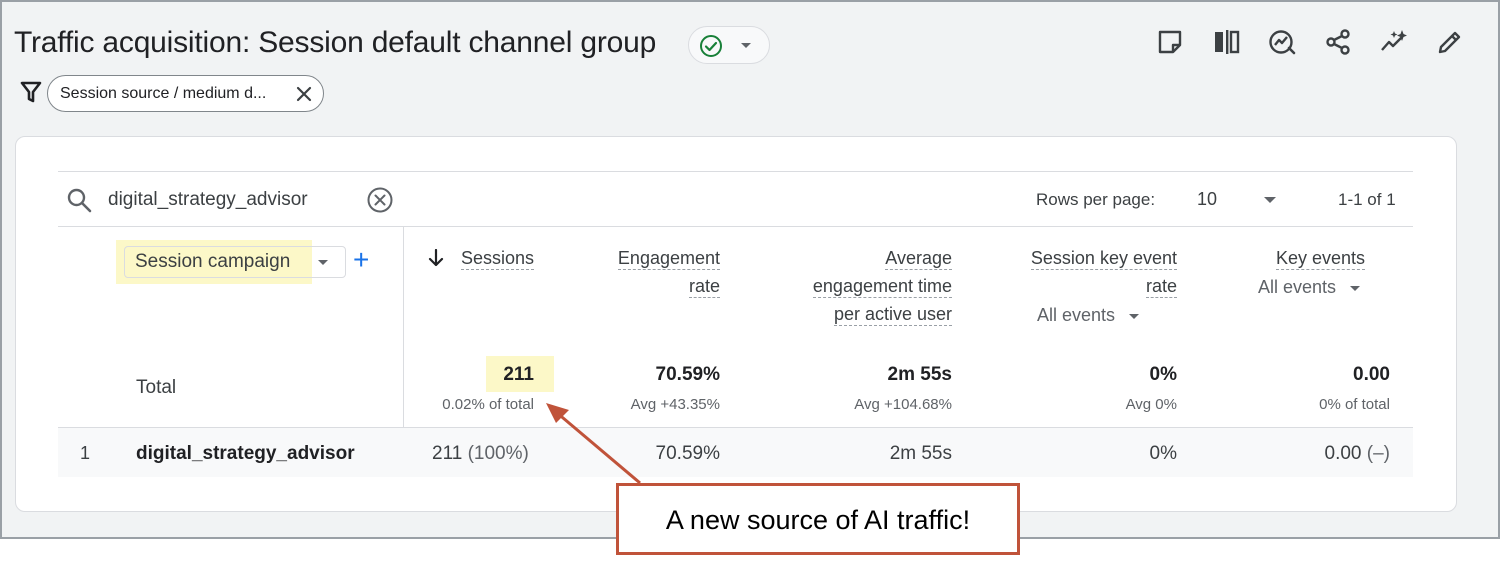  I want to click on column-header-key-events: Key events, so click(1297, 258).